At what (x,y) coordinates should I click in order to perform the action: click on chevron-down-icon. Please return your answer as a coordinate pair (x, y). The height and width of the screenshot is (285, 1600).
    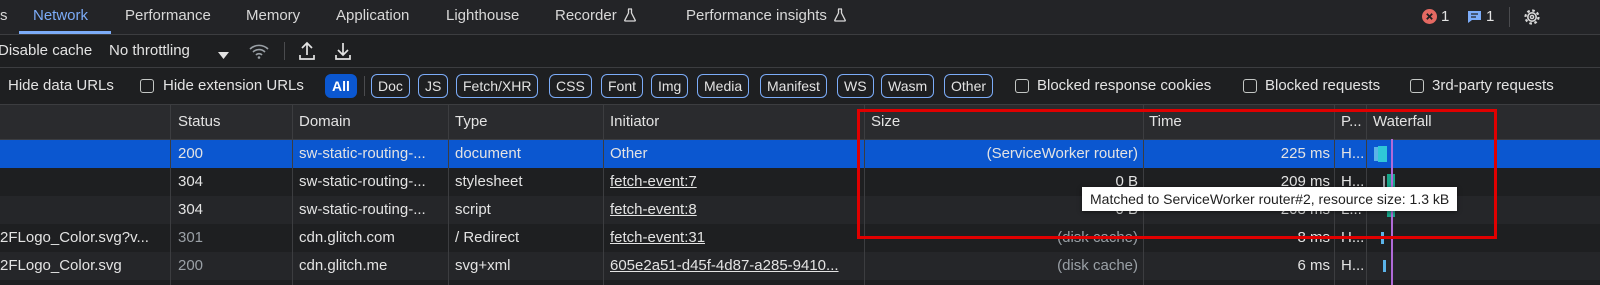
    Looking at the image, I should click on (223, 55).